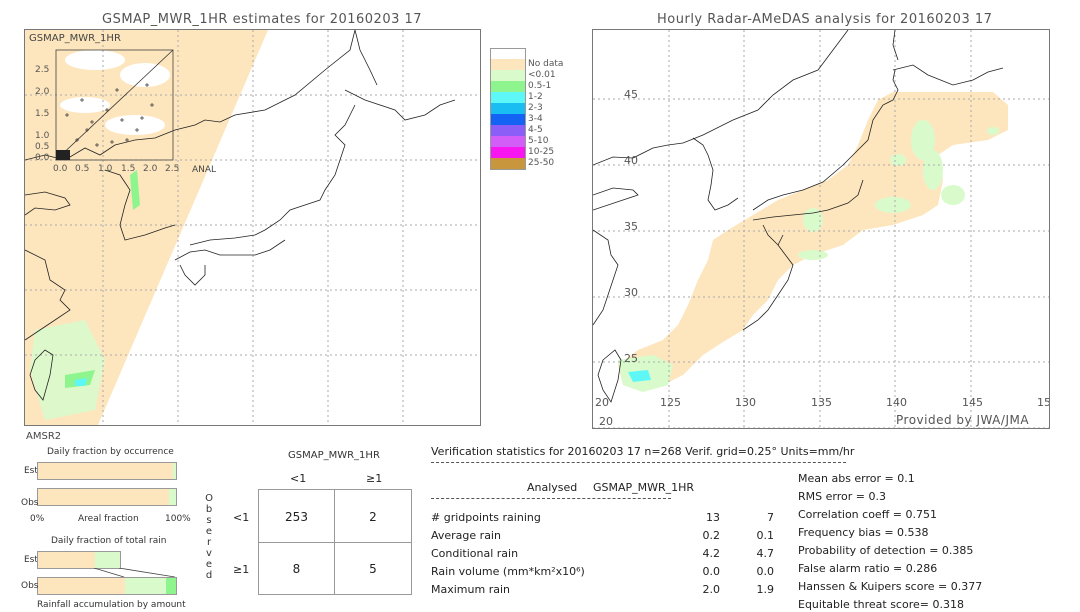  What do you see at coordinates (105, 169) in the screenshot?
I see `inset-xtick: 1.0` at bounding box center [105, 169].